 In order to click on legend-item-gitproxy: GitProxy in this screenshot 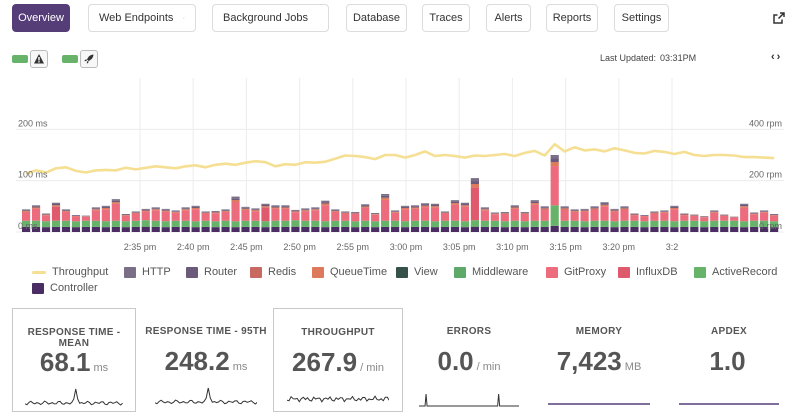, I will do `click(576, 272)`.